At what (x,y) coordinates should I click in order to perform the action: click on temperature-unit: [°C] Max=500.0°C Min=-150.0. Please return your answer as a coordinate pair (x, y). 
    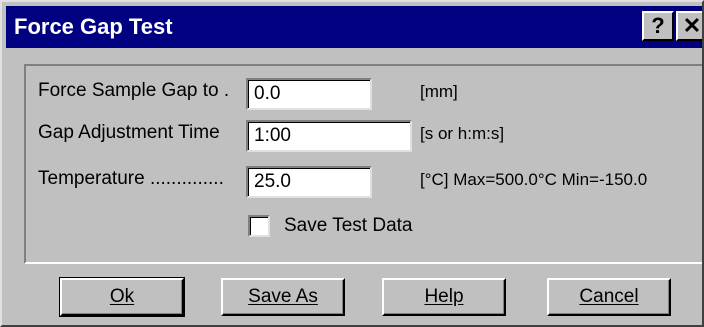
    Looking at the image, I should click on (534, 179).